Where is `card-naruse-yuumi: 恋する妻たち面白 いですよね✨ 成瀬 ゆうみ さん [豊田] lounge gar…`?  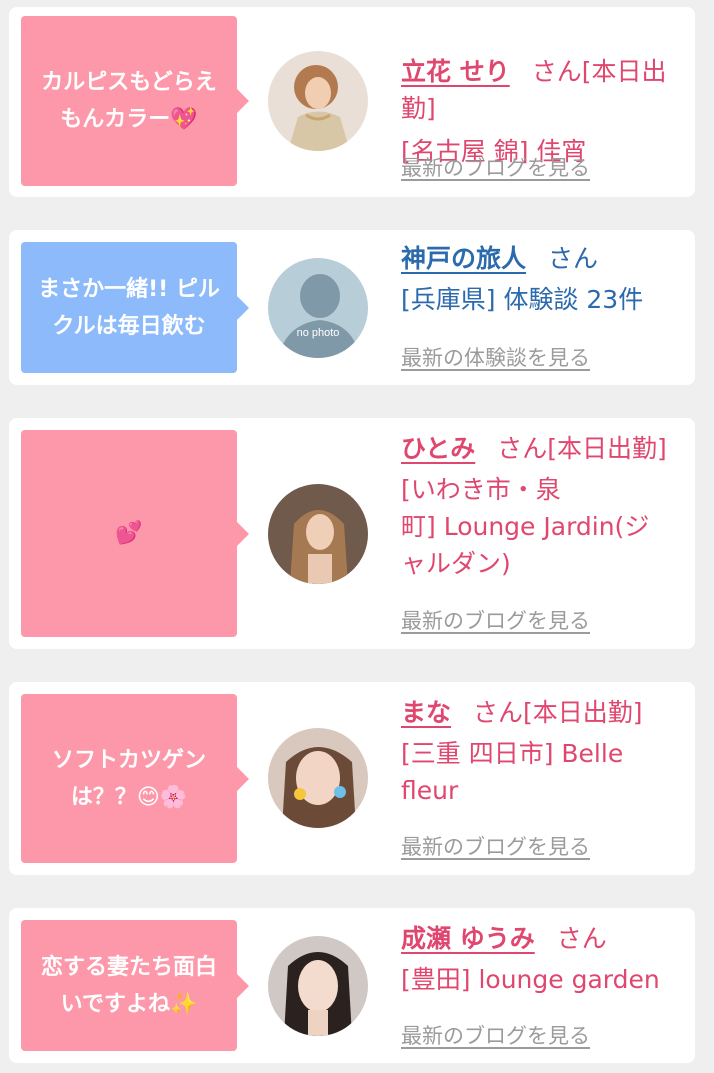 card-naruse-yuumi: 恋する妻たち面白 いですよね✨ 成瀬 ゆうみ さん [豊田] lounge gar… is located at coordinates (352, 985).